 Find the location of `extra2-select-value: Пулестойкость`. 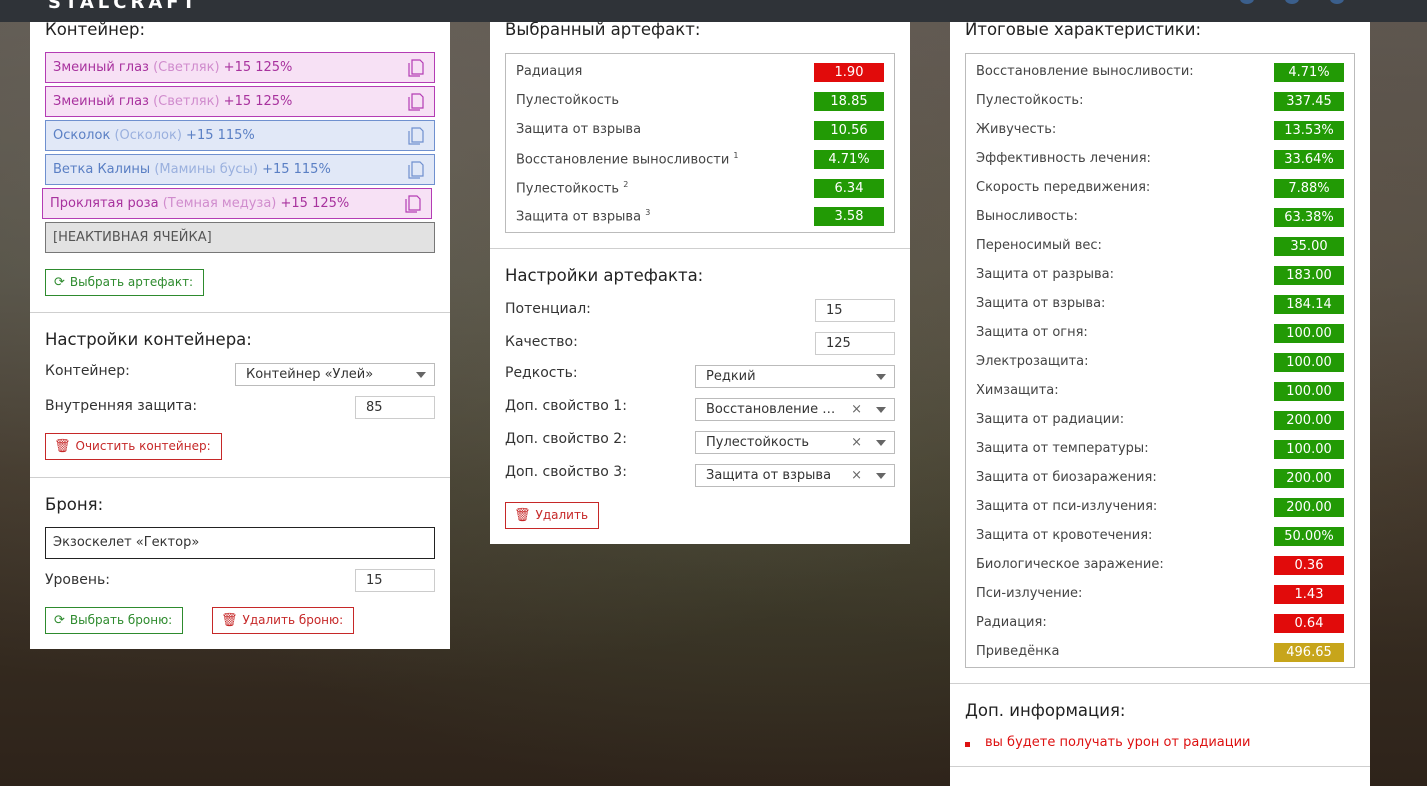

extra2-select-value: Пулестойкость is located at coordinates (758, 442).